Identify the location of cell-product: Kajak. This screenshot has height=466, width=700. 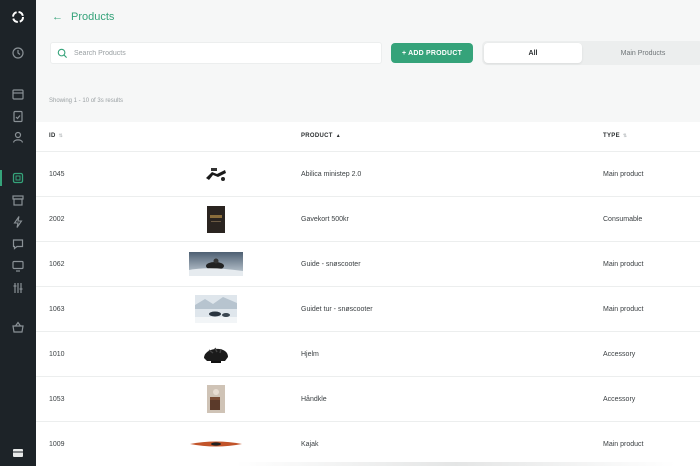
(310, 444).